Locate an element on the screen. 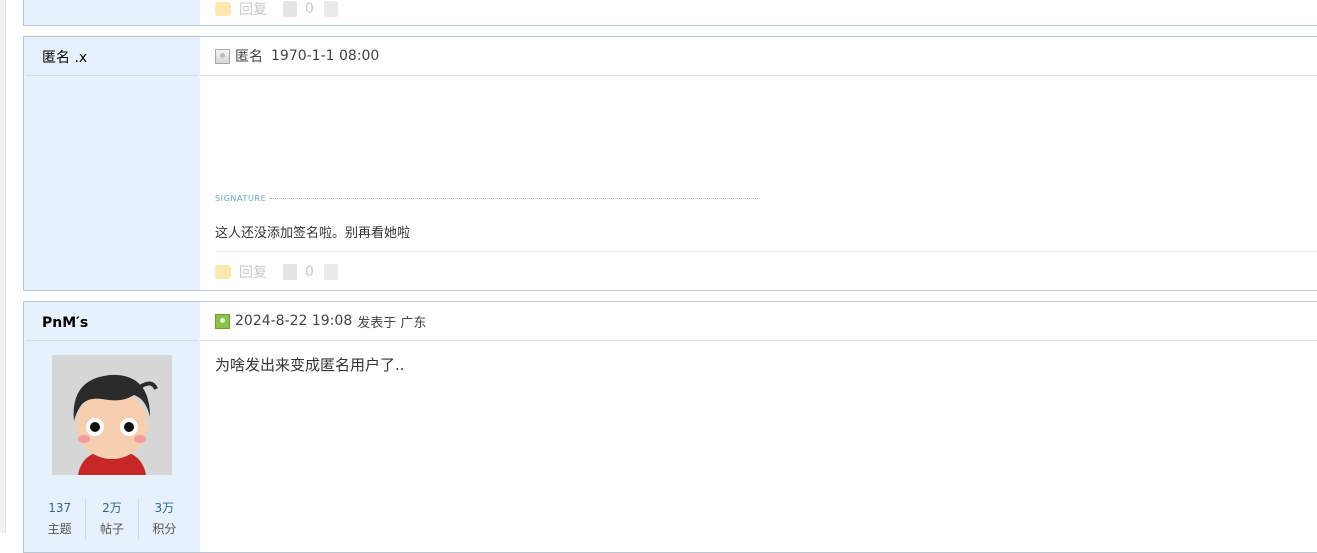  signature-label: SIGNATURE is located at coordinates (241, 198).